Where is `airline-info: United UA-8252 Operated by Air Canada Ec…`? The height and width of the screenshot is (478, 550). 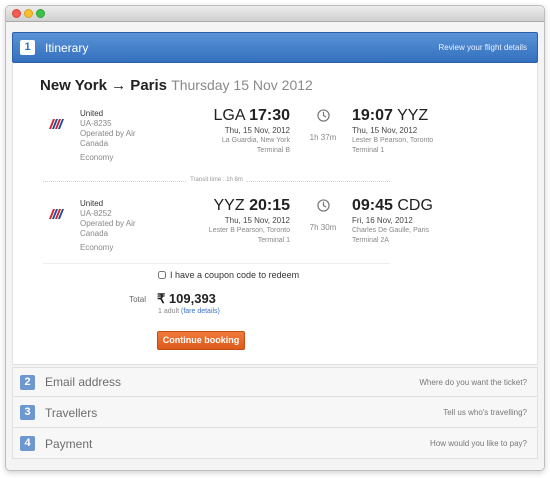
airline-info: United UA-8252 Operated by Air Canada Ec… is located at coordinates (120, 226).